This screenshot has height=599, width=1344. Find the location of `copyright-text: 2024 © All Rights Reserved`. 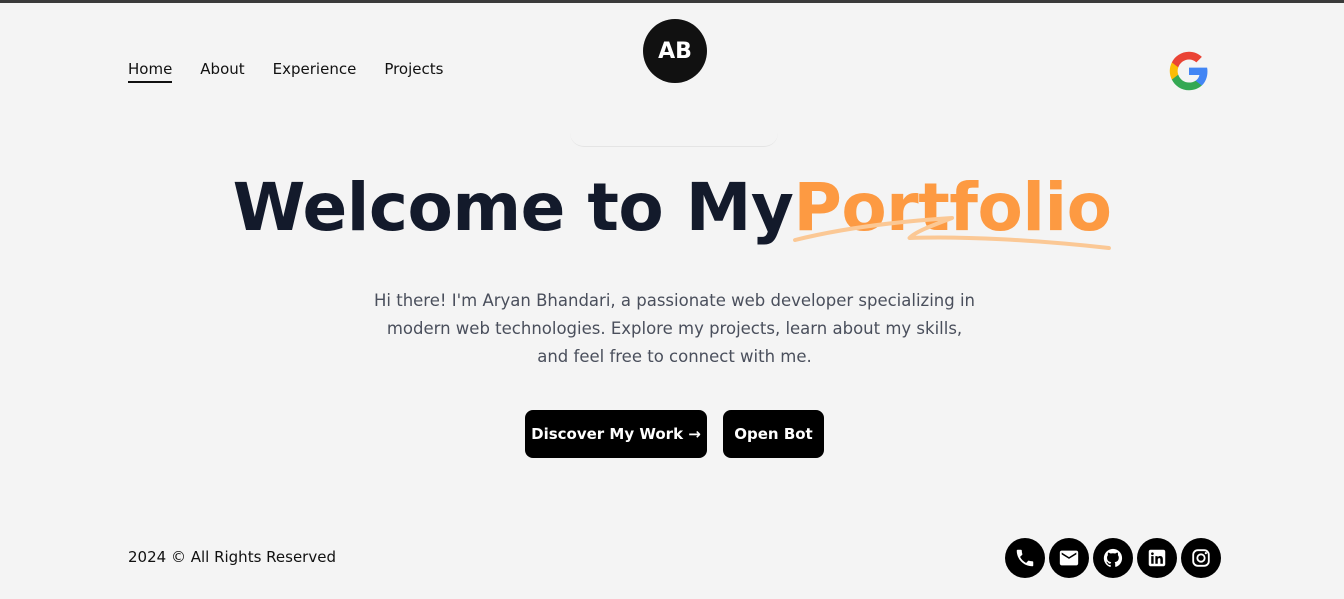

copyright-text: 2024 © All Rights Reserved is located at coordinates (232, 557).